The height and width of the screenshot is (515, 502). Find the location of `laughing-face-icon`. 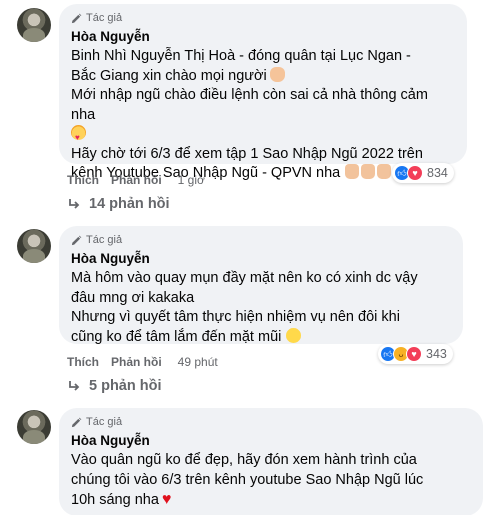

laughing-face-icon is located at coordinates (294, 335).